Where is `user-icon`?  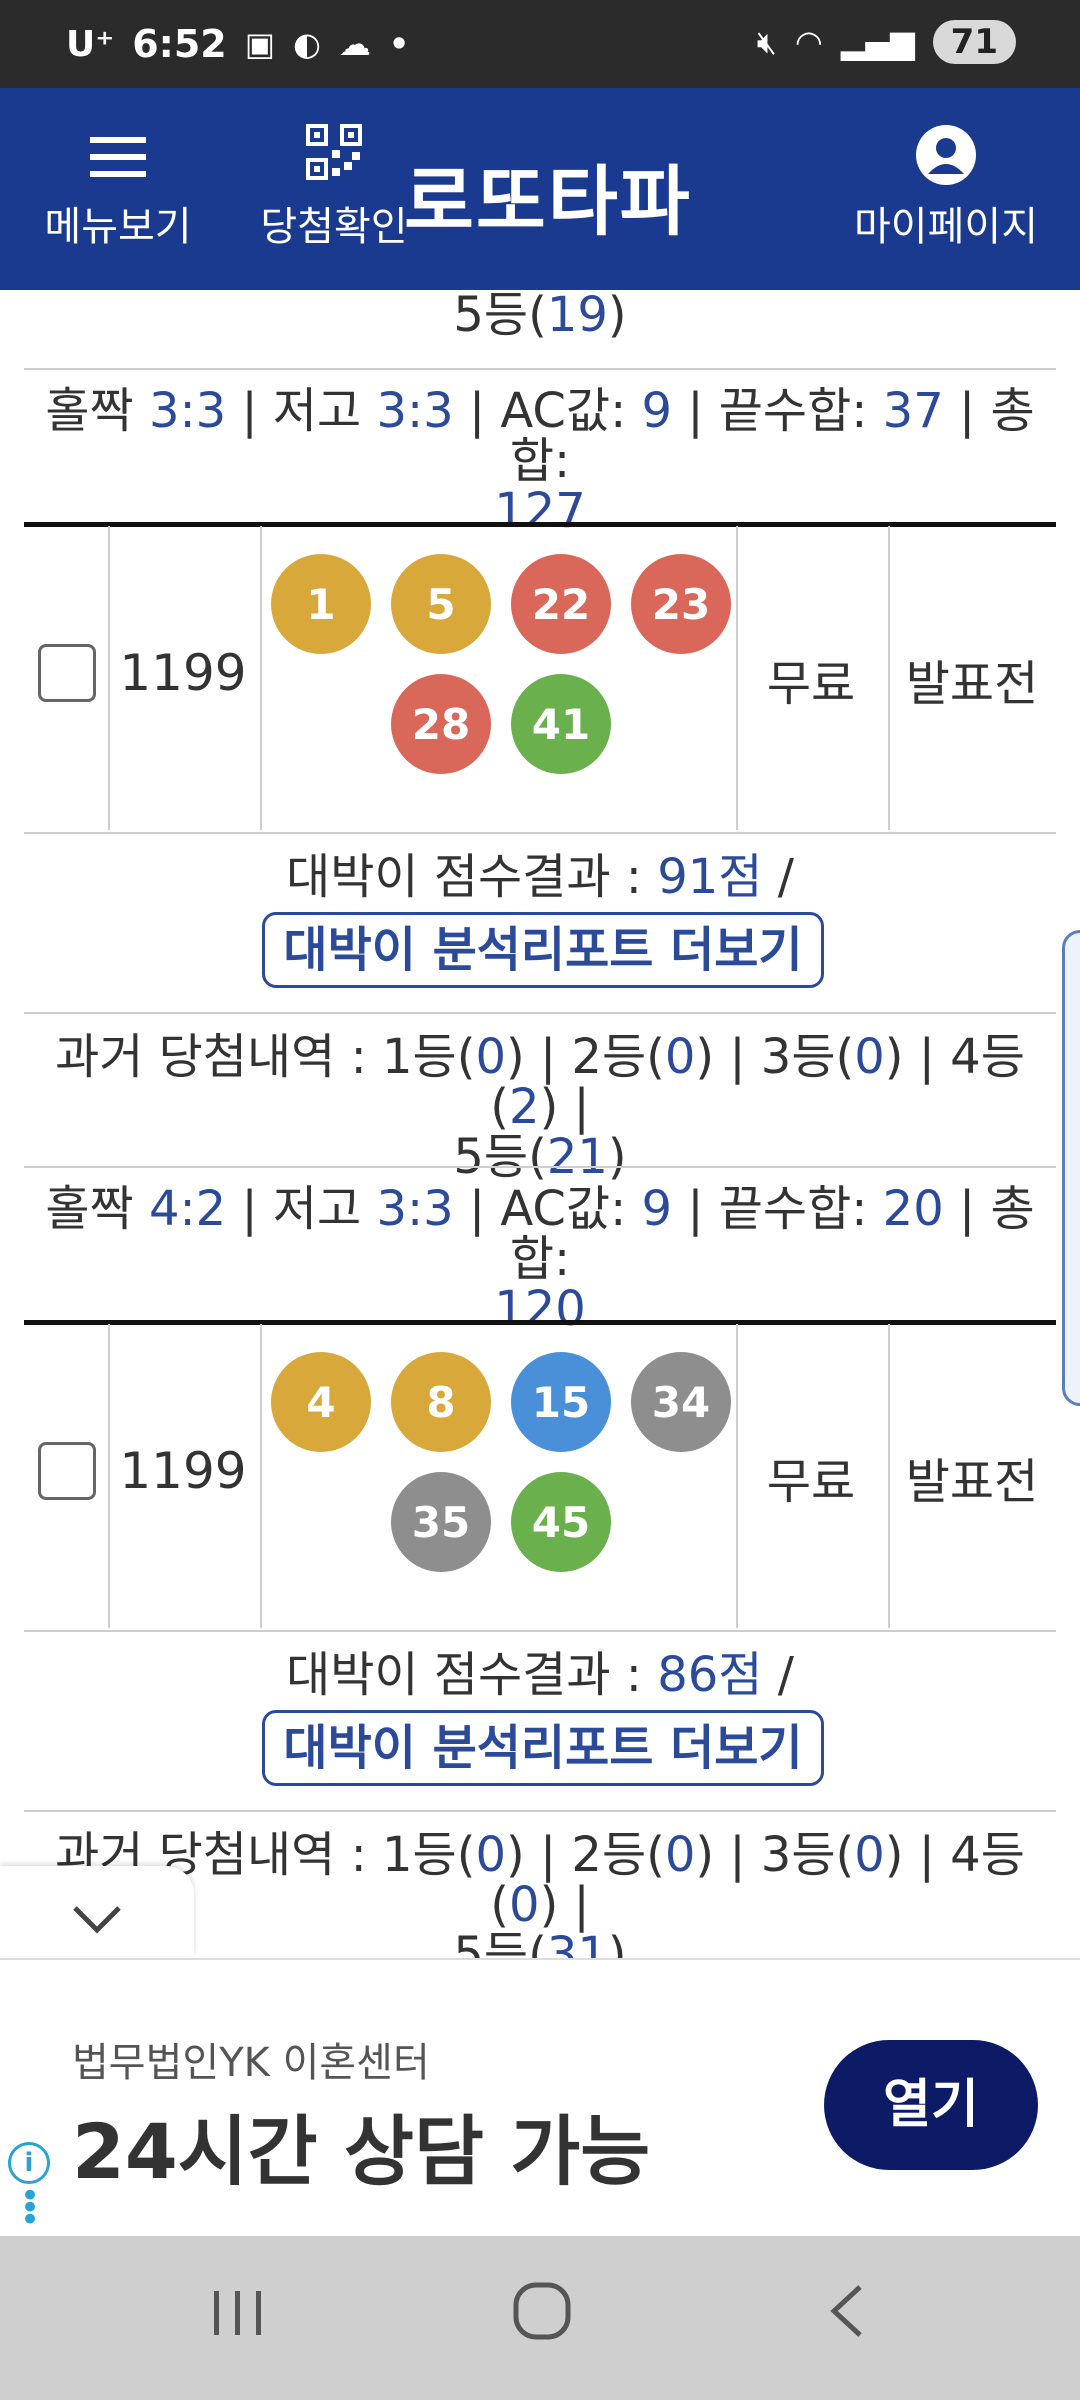 user-icon is located at coordinates (946, 159).